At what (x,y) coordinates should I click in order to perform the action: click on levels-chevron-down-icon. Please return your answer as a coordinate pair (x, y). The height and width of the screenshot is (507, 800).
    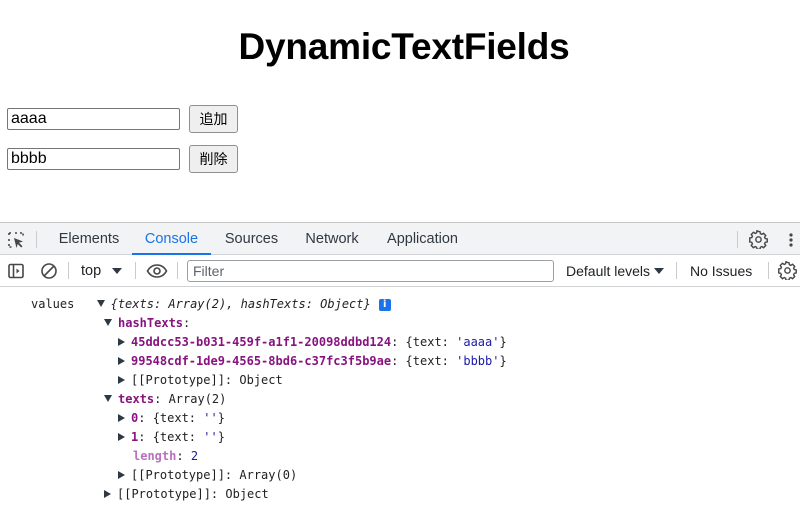
    Looking at the image, I should click on (659, 271).